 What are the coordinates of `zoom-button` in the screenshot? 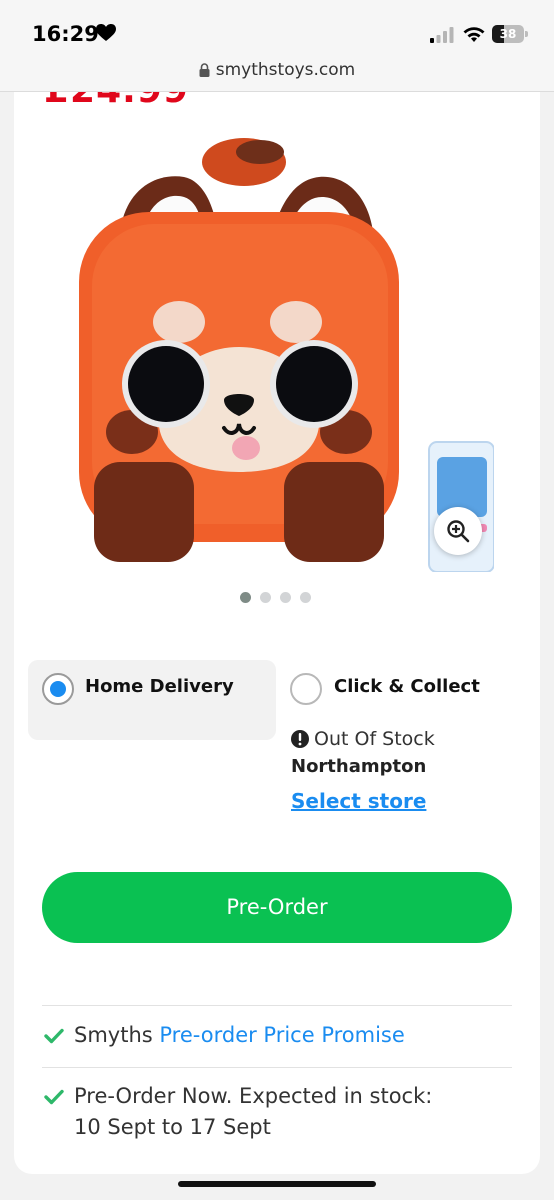 It's located at (458, 531).